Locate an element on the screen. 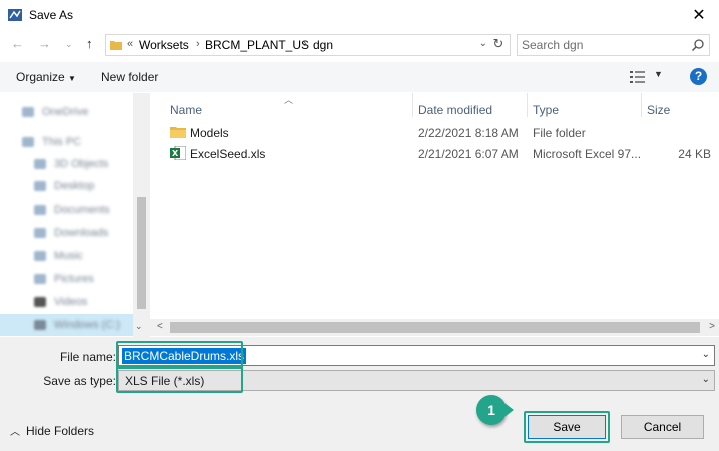  sidebar-item-label: Desktop is located at coordinates (74, 186).